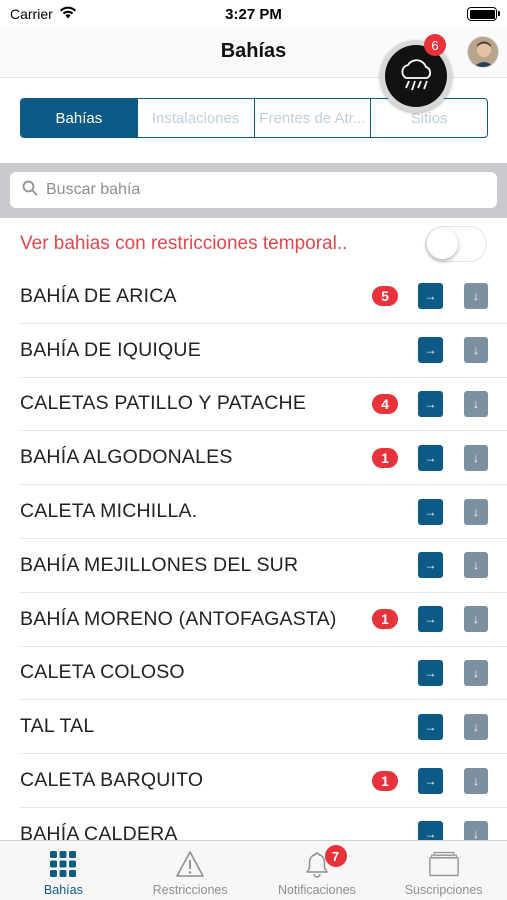 This screenshot has width=507, height=900. I want to click on restrictions-toggle, so click(456, 244).